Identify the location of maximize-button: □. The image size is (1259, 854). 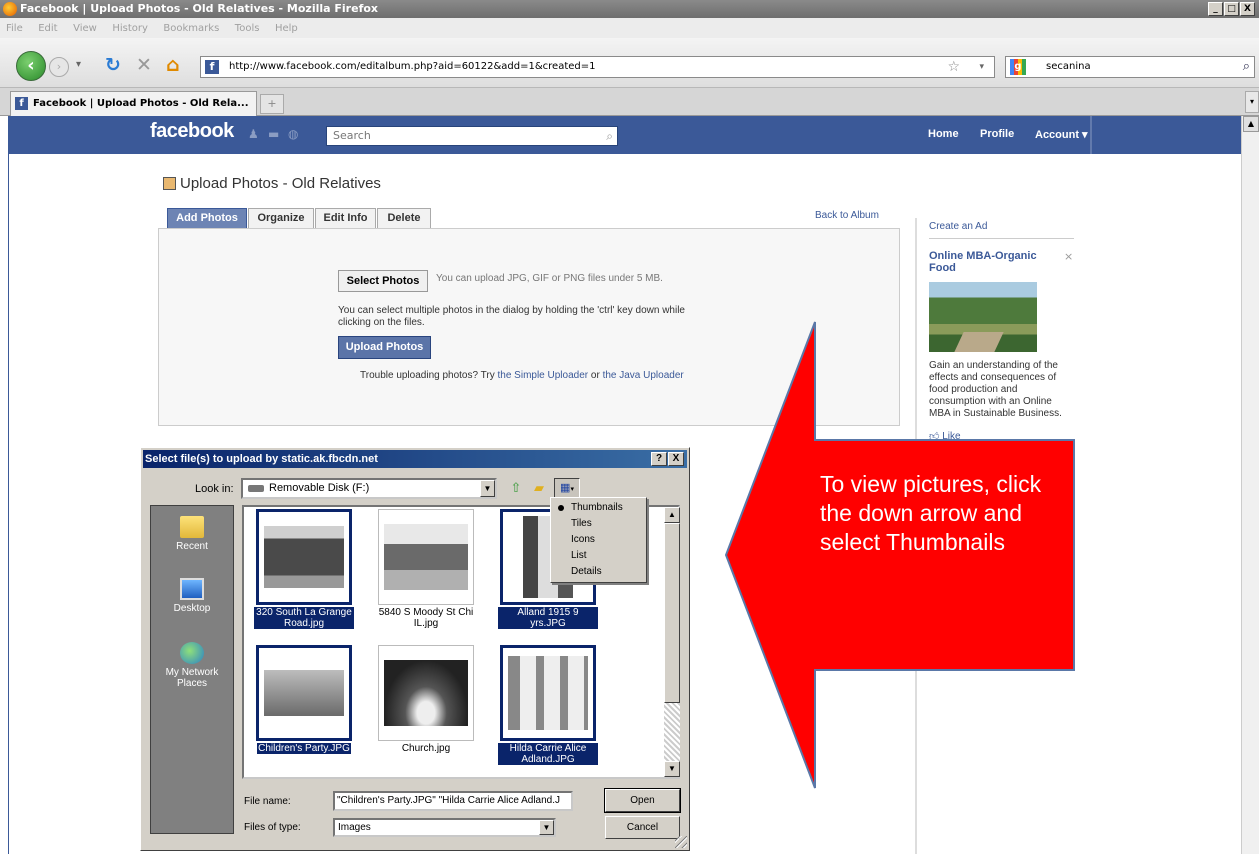
(1231, 9).